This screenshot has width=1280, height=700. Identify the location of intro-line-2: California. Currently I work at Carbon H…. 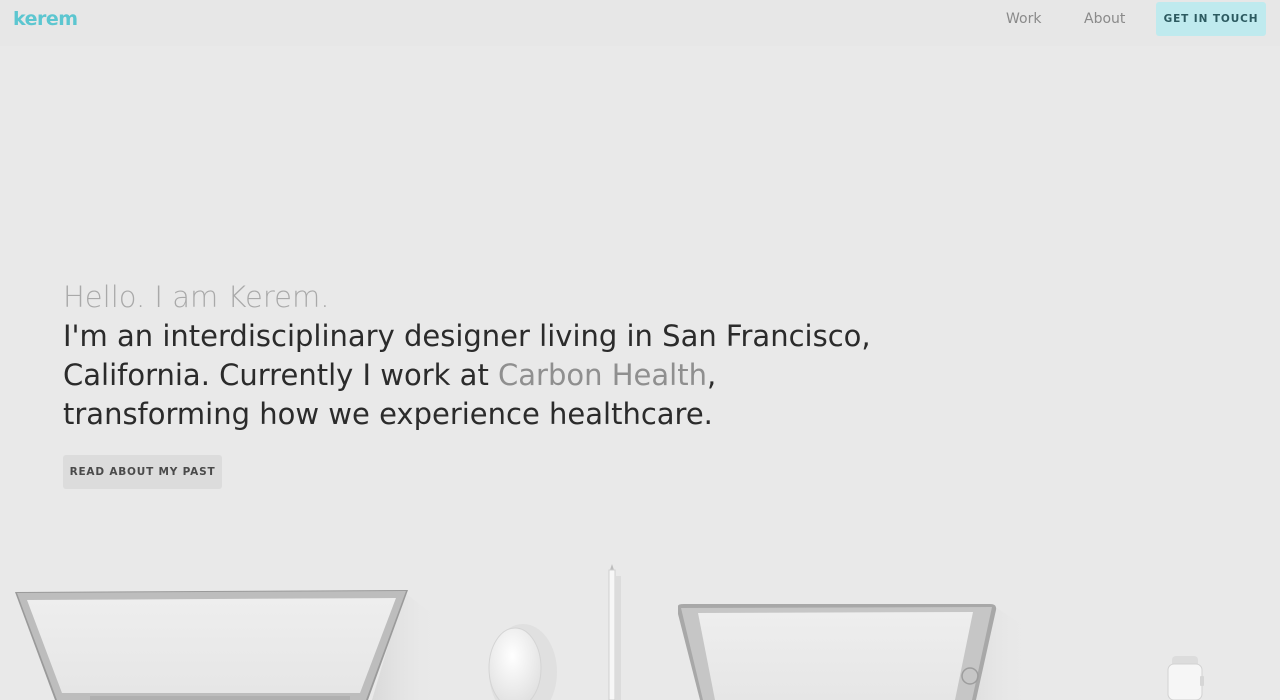
(493, 375).